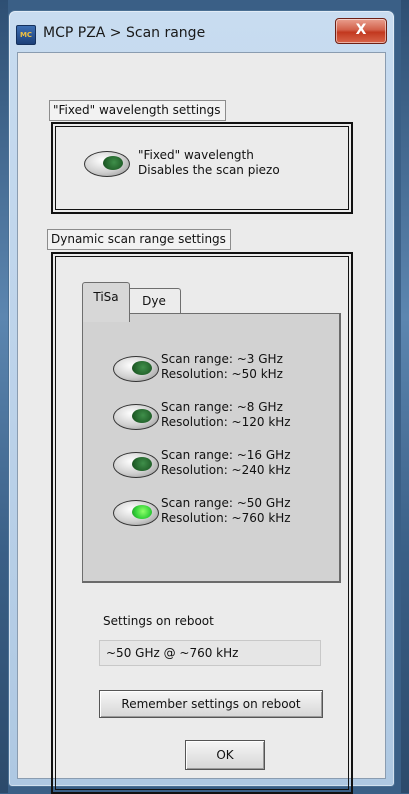  I want to click on tab-dye: Dye, so click(154, 301).